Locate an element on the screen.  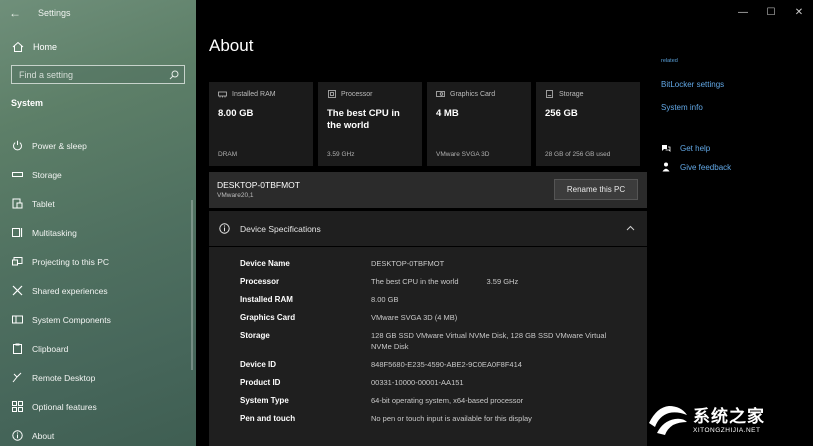
card-label: Storage is located at coordinates (571, 94).